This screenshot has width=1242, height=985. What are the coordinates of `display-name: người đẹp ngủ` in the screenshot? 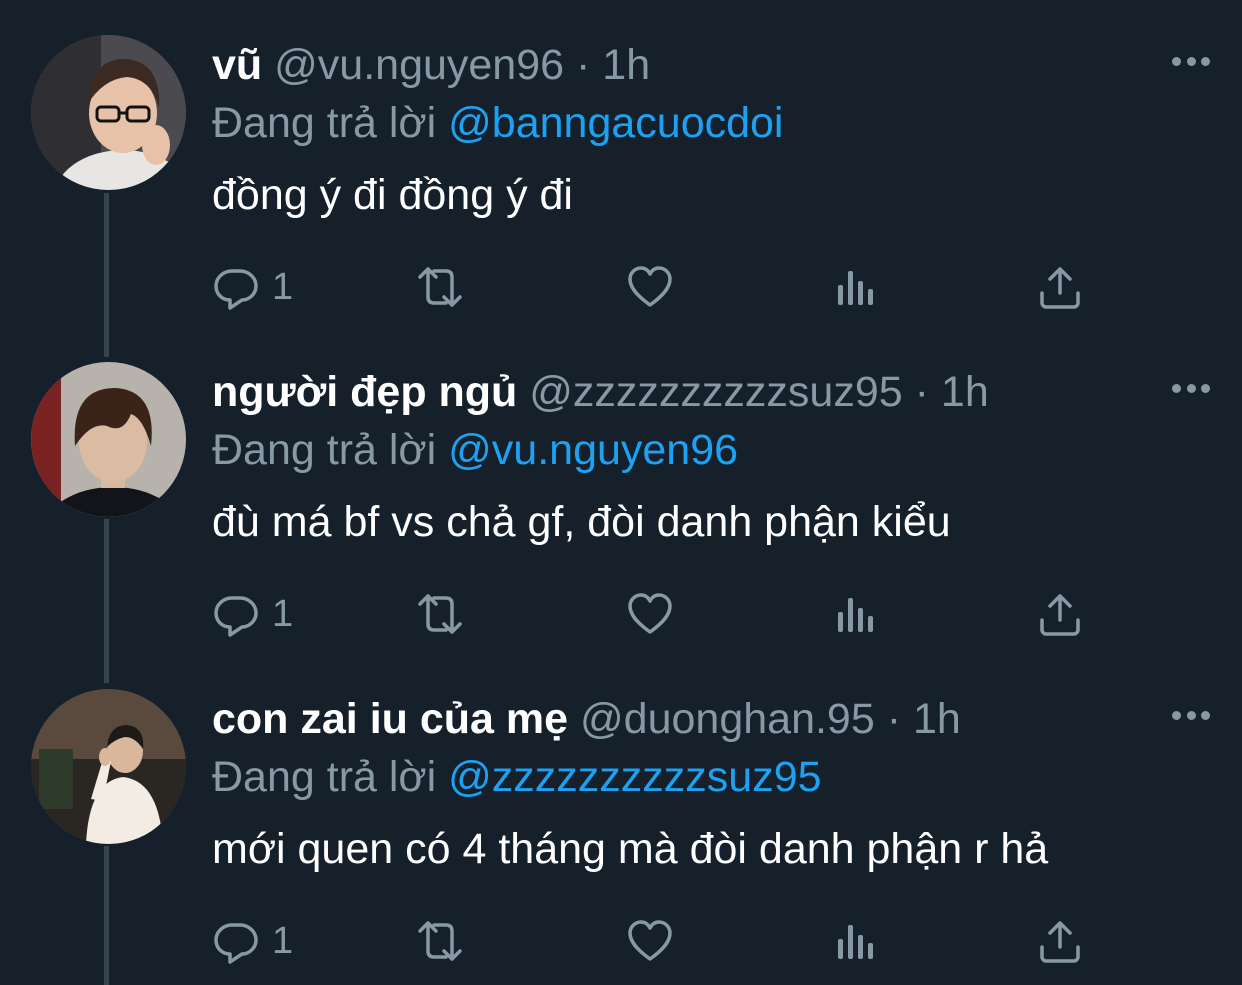 It's located at (364, 392).